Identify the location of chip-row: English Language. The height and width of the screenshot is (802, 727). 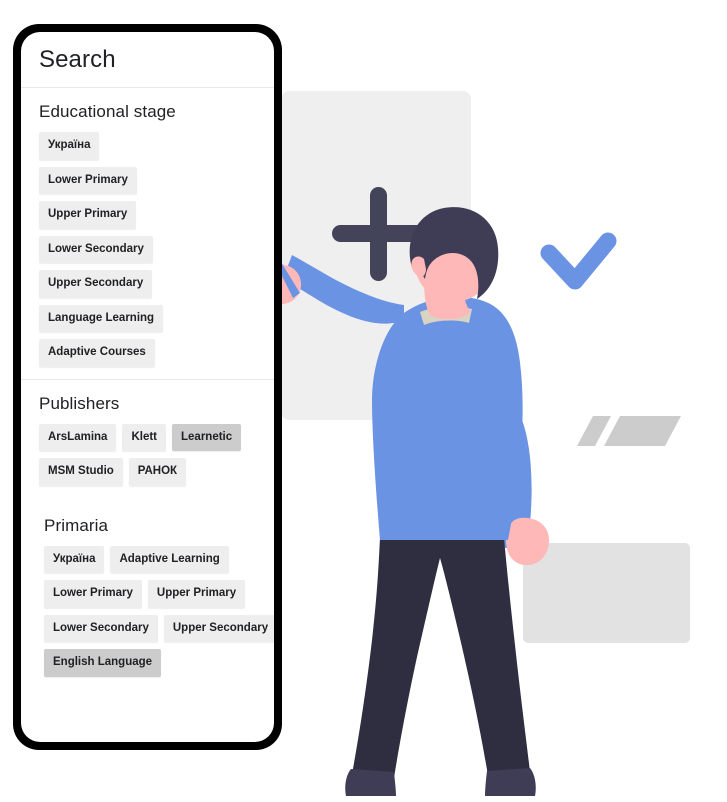
(159, 663).